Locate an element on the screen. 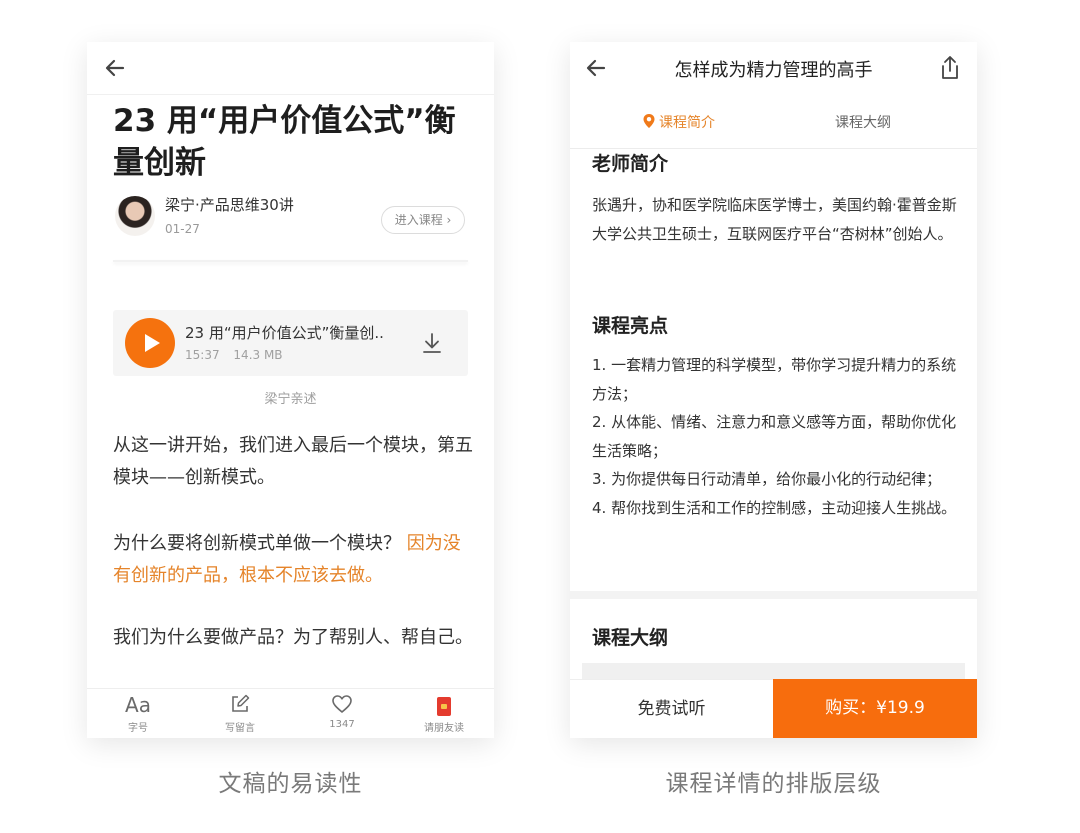 The image size is (1080, 833). section-title: 课程亮点 is located at coordinates (630, 326).